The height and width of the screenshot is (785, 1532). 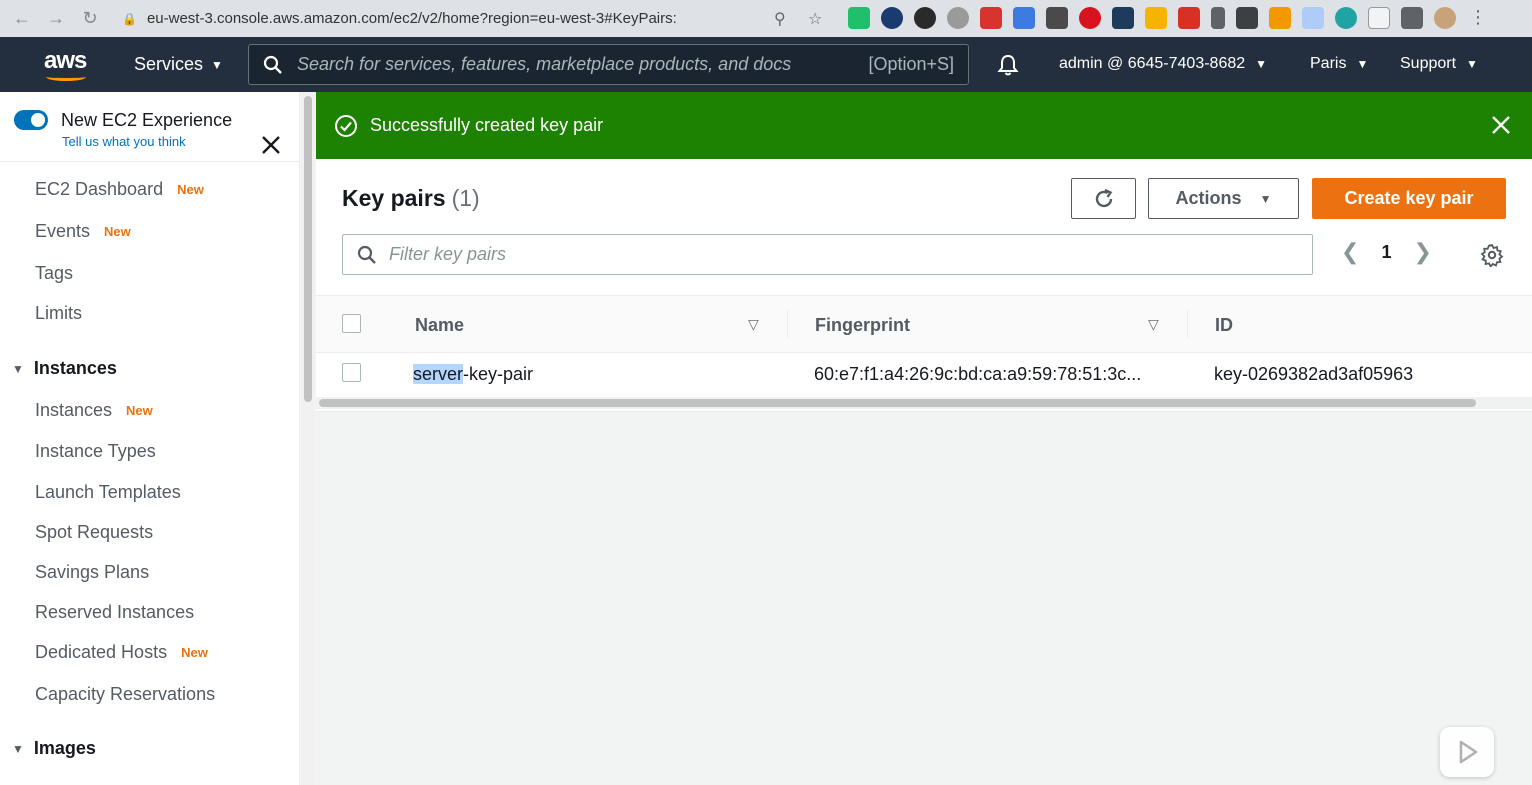 I want to click on sidebar-item-limits: Limits, so click(x=58, y=313).